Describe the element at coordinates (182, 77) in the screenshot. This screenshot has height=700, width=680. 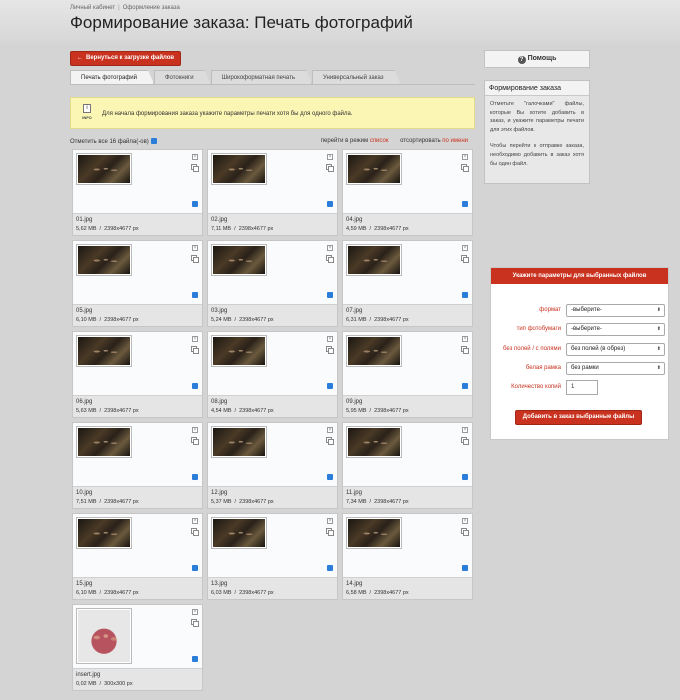
I see `tab-photobooks: Фотокниги` at that location.